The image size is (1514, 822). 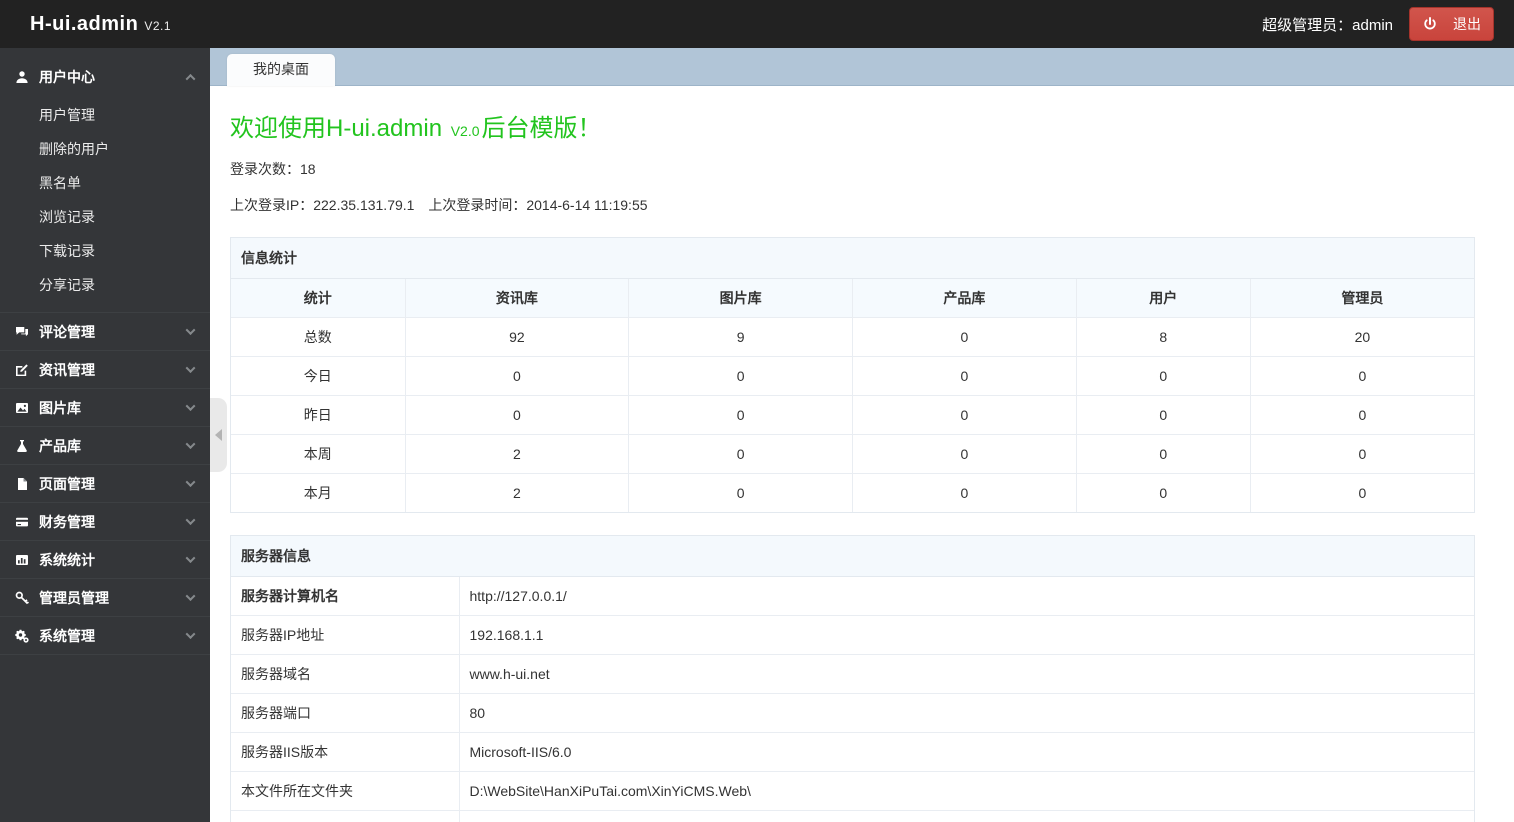 What do you see at coordinates (105, 217) in the screenshot?
I see `sidebar-subitem-browse-history: 浏览记录` at bounding box center [105, 217].